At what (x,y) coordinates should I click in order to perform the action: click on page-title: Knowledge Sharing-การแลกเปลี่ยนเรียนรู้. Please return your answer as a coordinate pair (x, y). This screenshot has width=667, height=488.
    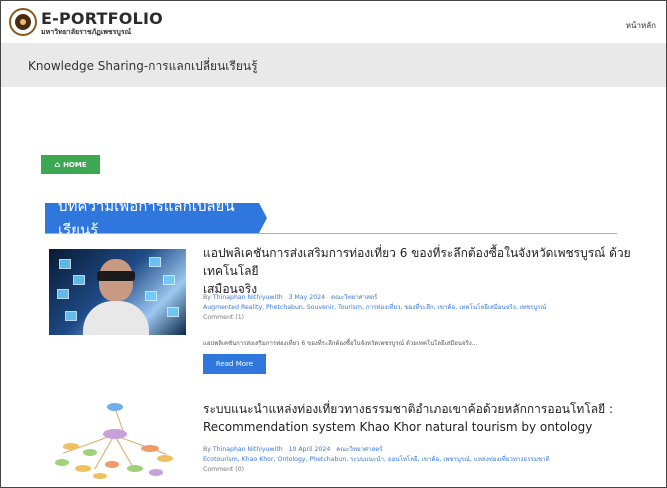
    Looking at the image, I should click on (143, 66).